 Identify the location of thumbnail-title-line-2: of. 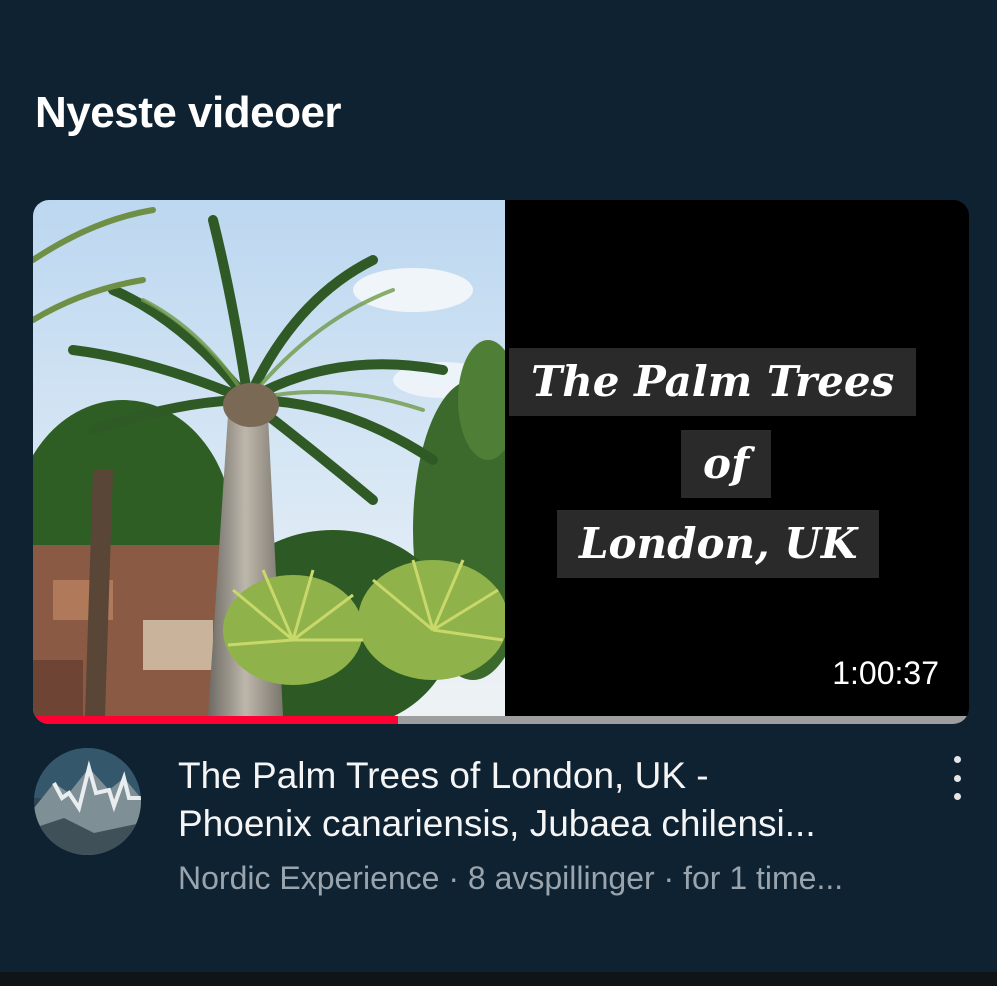
(726, 464).